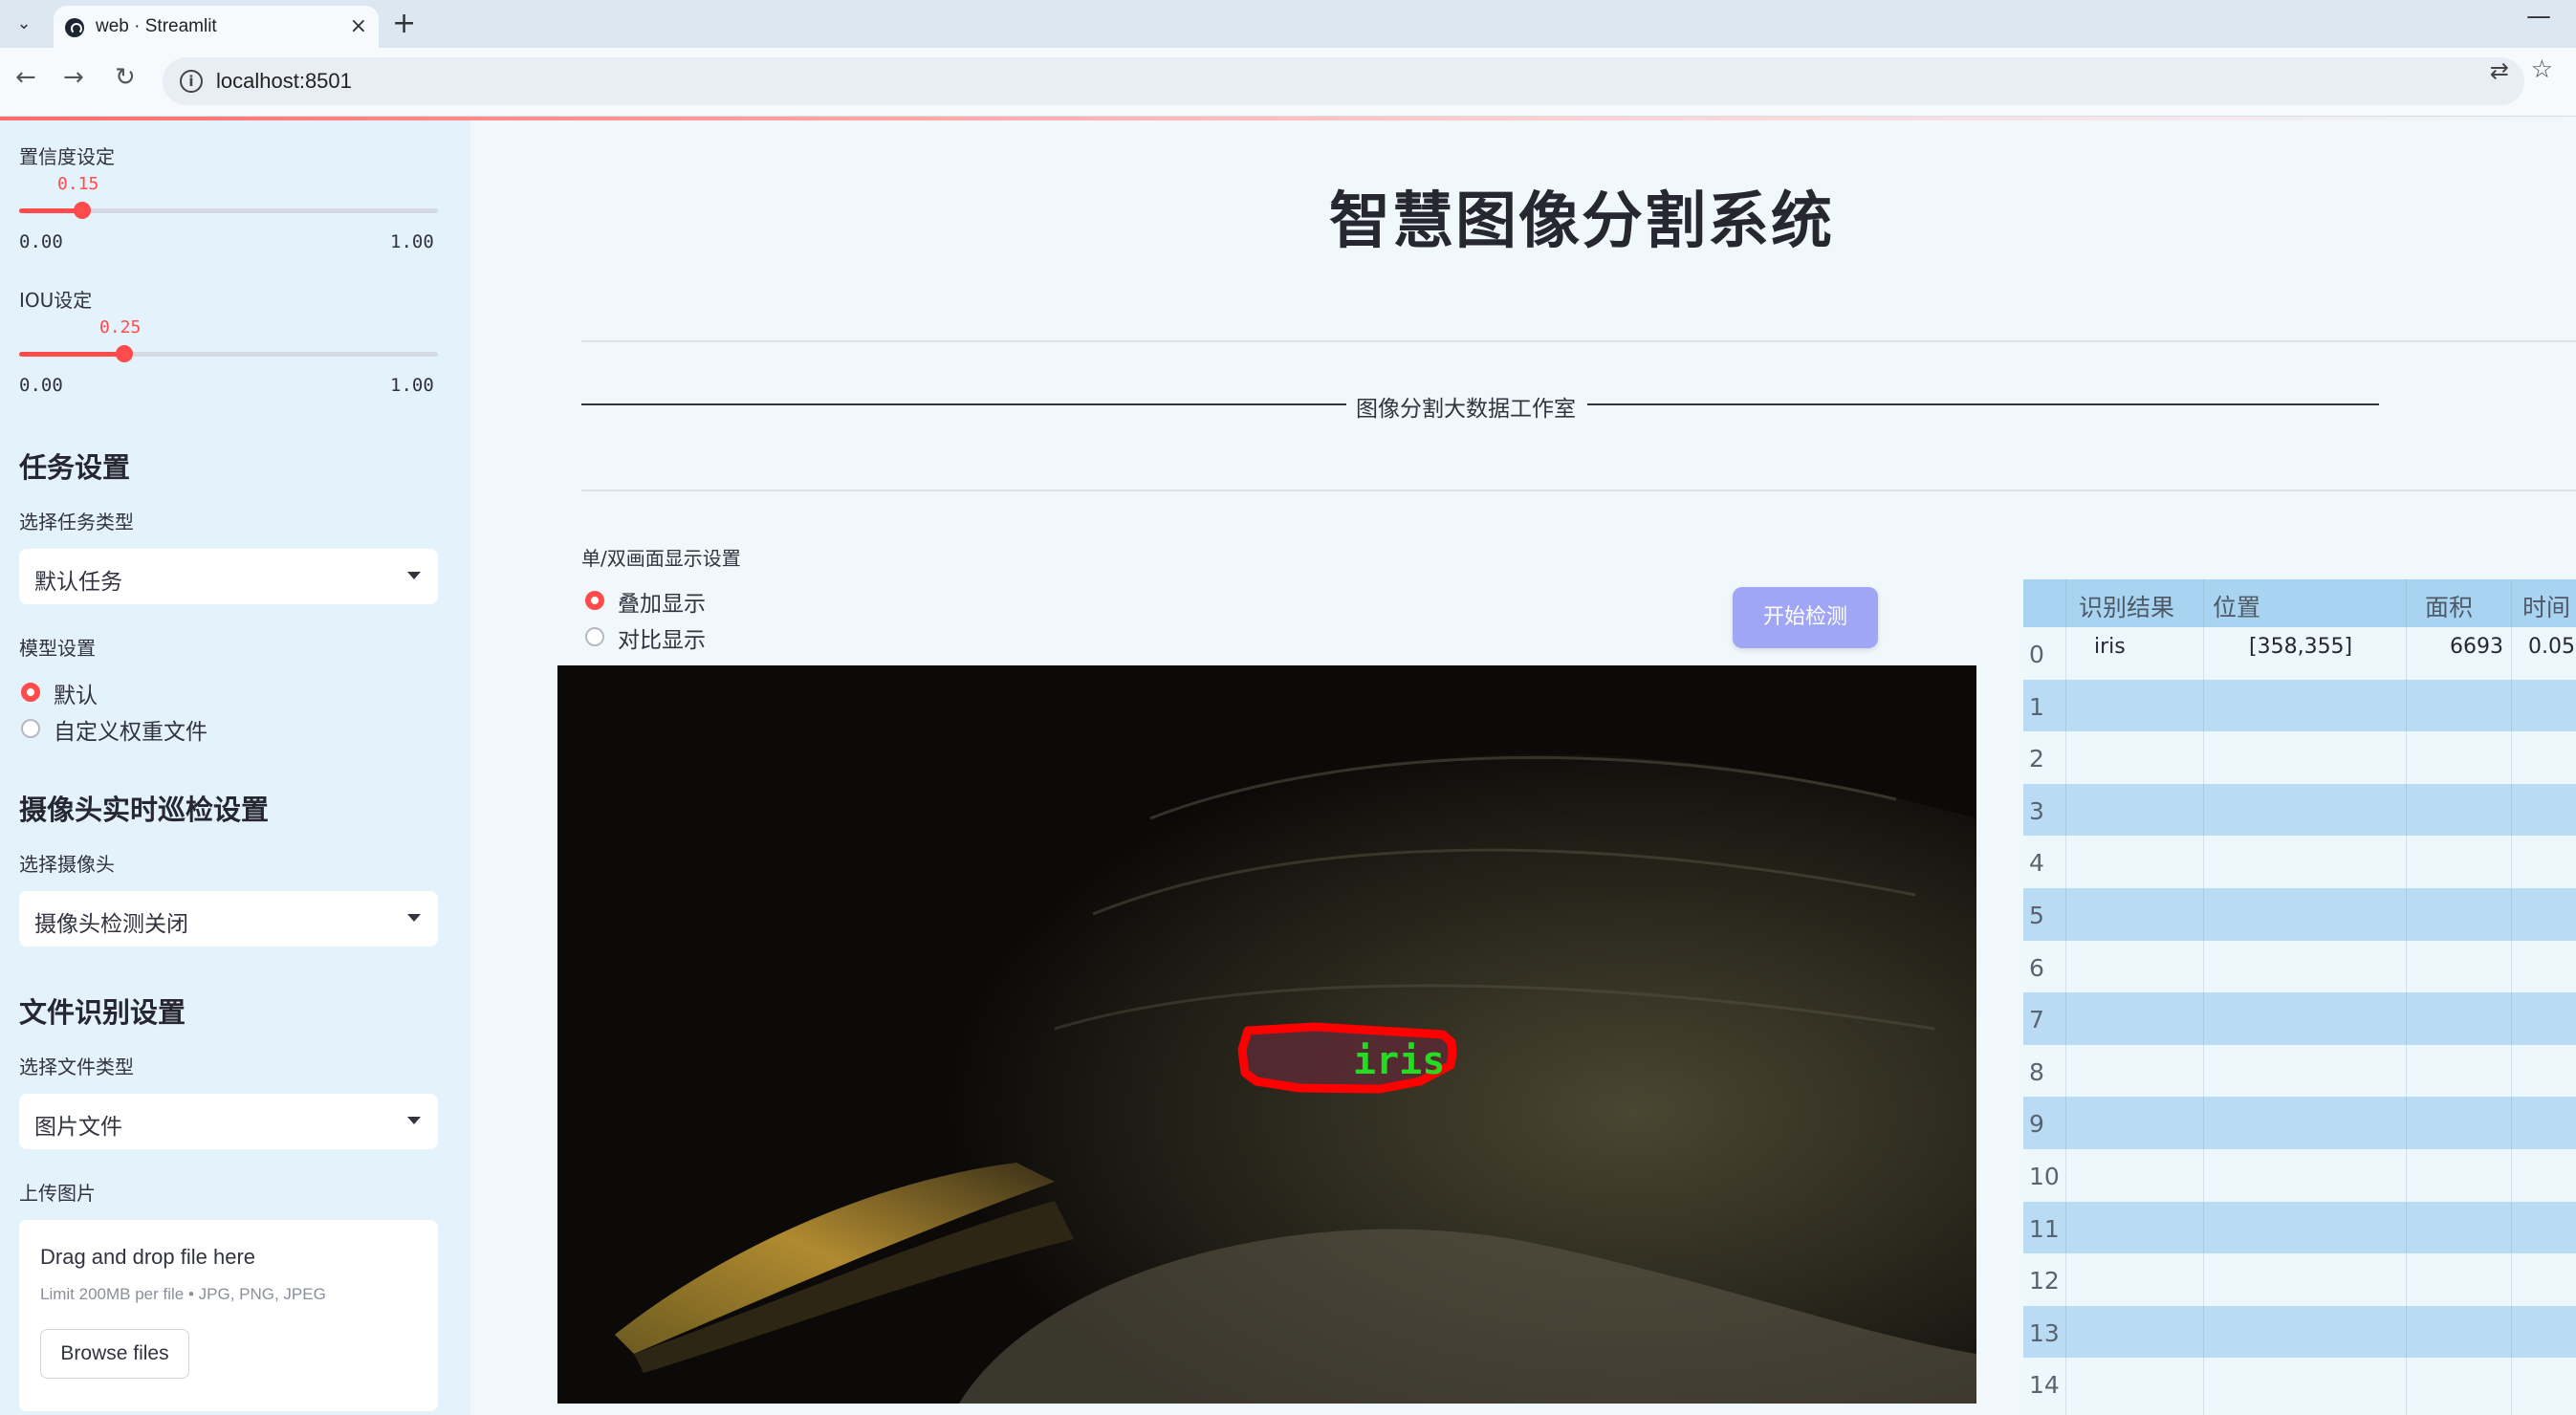 The height and width of the screenshot is (1415, 2576). I want to click on task-type-label: 选择任务类型, so click(76, 522).